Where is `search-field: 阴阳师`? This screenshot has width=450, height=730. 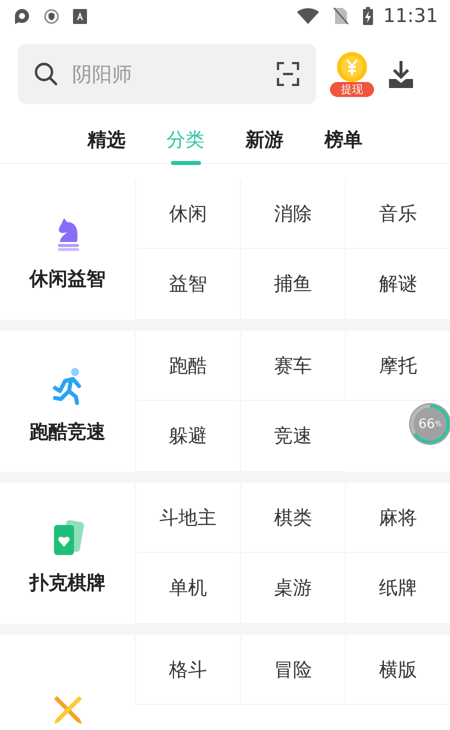 search-field: 阴阳师 is located at coordinates (167, 74).